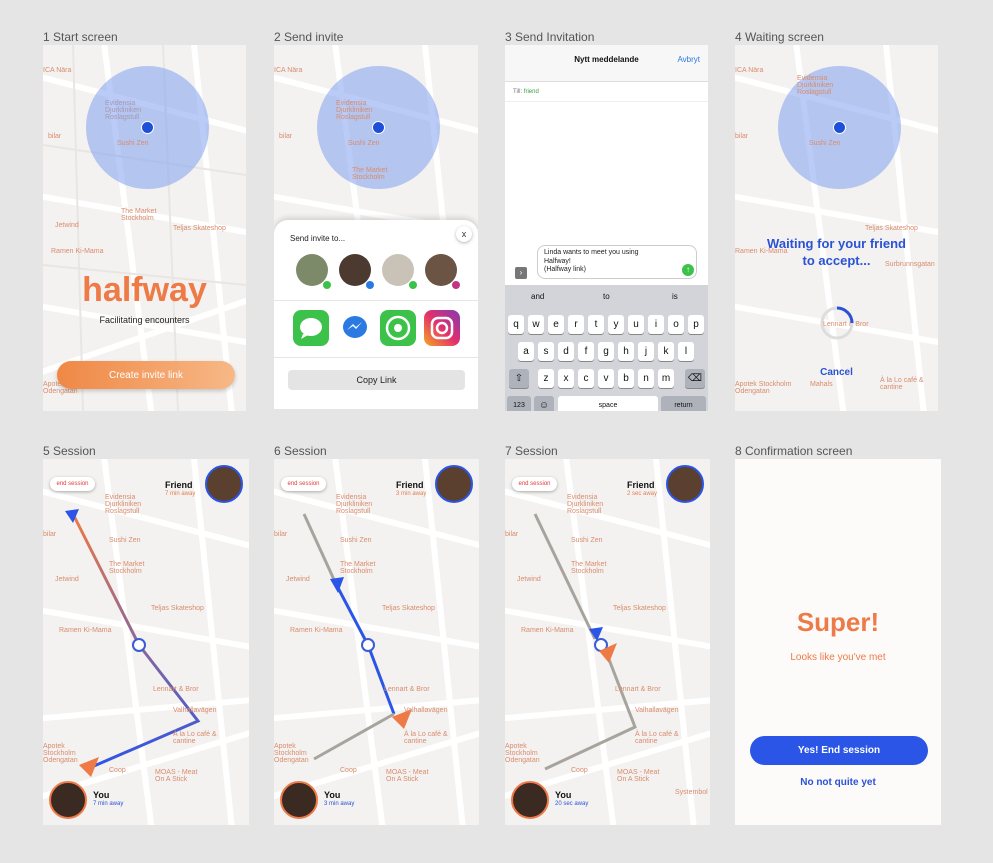 This screenshot has height=863, width=993. What do you see at coordinates (519, 403) in the screenshot?
I see `number-key: 123` at bounding box center [519, 403].